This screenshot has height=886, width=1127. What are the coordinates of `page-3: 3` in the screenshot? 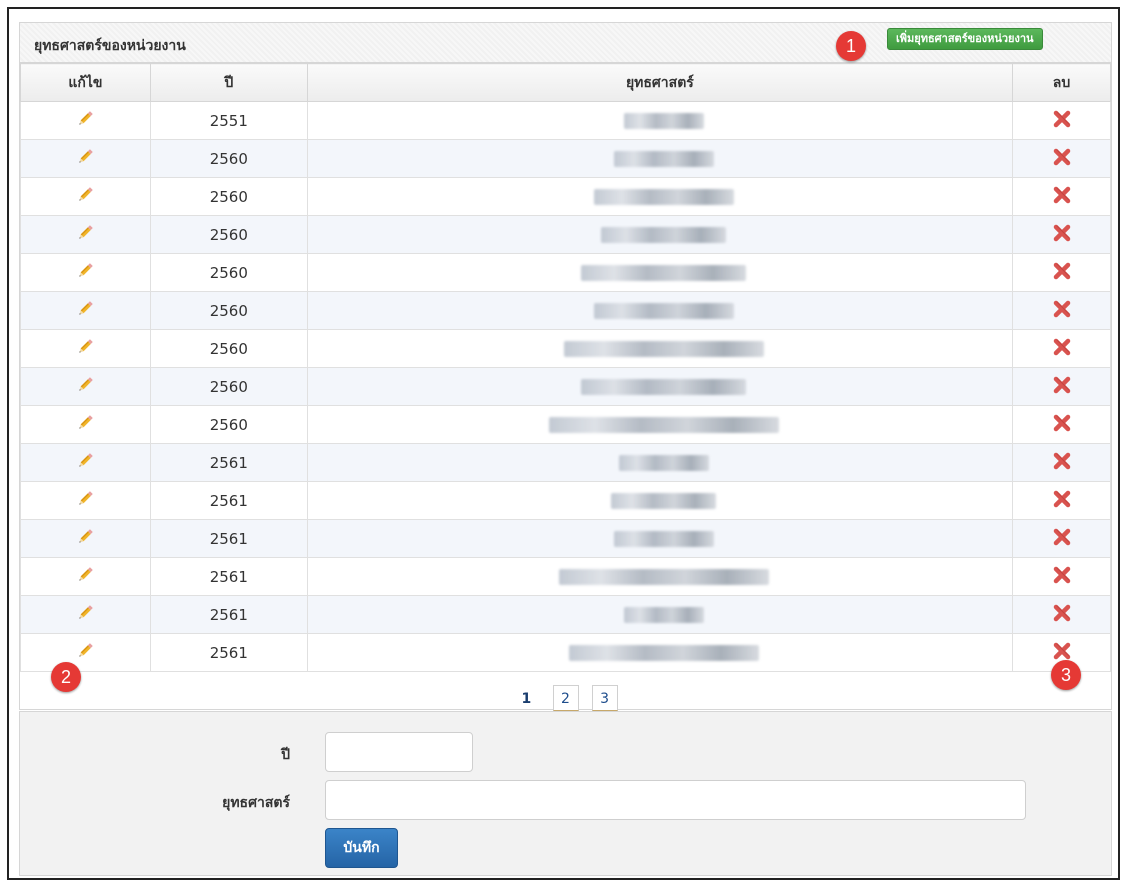 It's located at (604, 698).